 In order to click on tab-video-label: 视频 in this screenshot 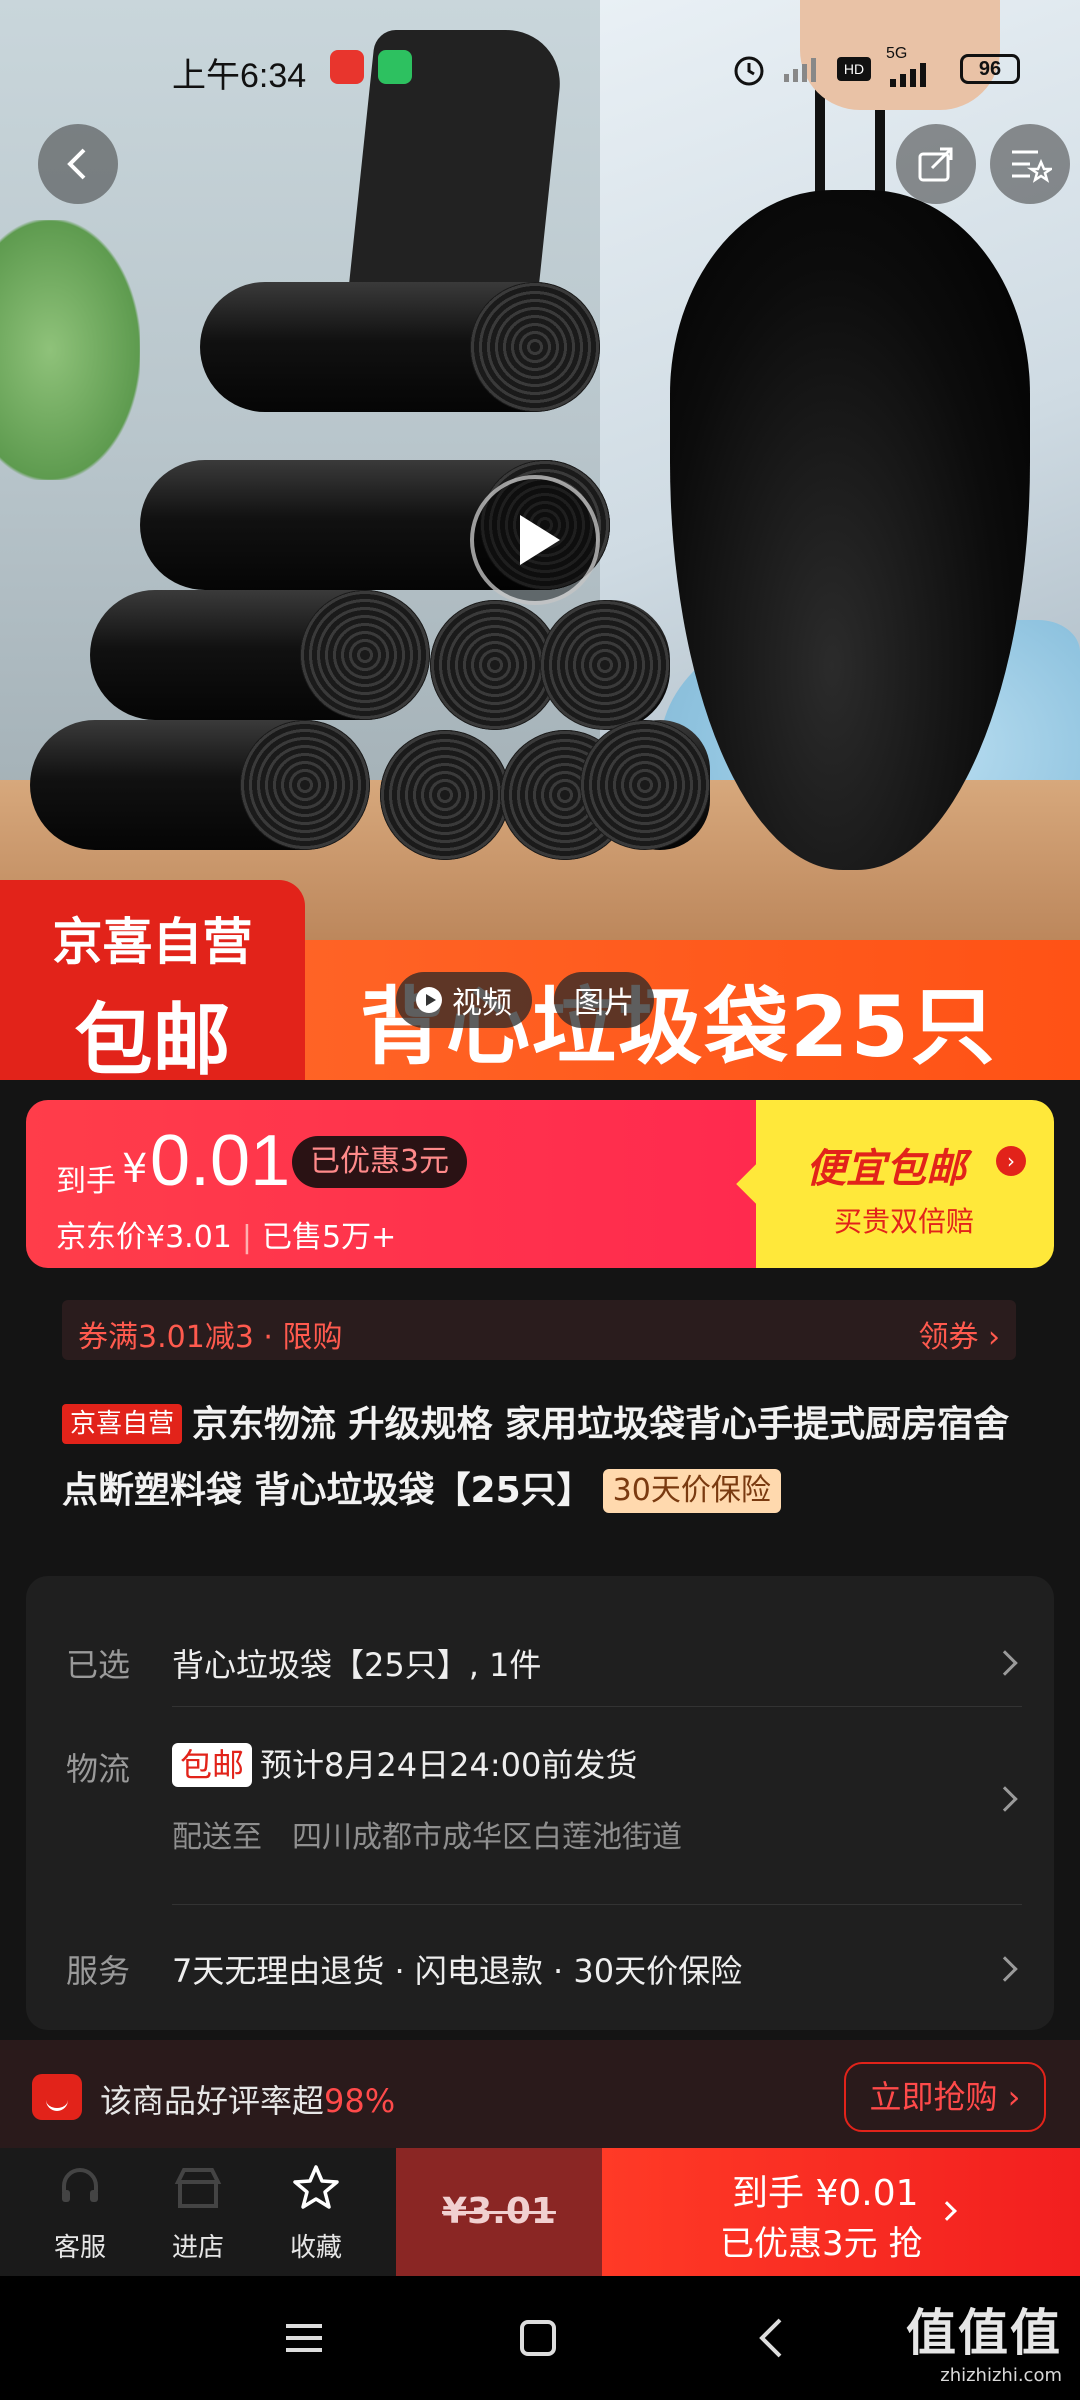, I will do `click(482, 1003)`.